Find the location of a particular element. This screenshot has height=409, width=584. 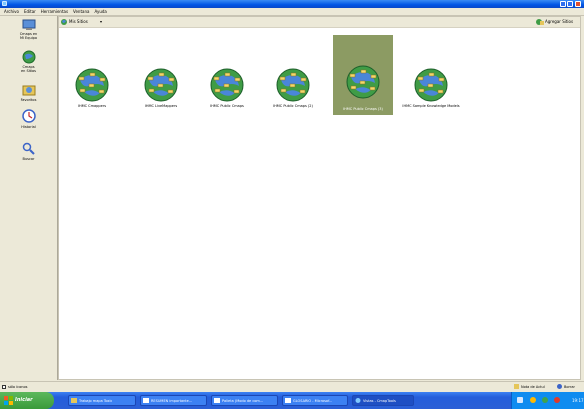

site-label: IHMC Cmappers is located at coordinates (92, 106).